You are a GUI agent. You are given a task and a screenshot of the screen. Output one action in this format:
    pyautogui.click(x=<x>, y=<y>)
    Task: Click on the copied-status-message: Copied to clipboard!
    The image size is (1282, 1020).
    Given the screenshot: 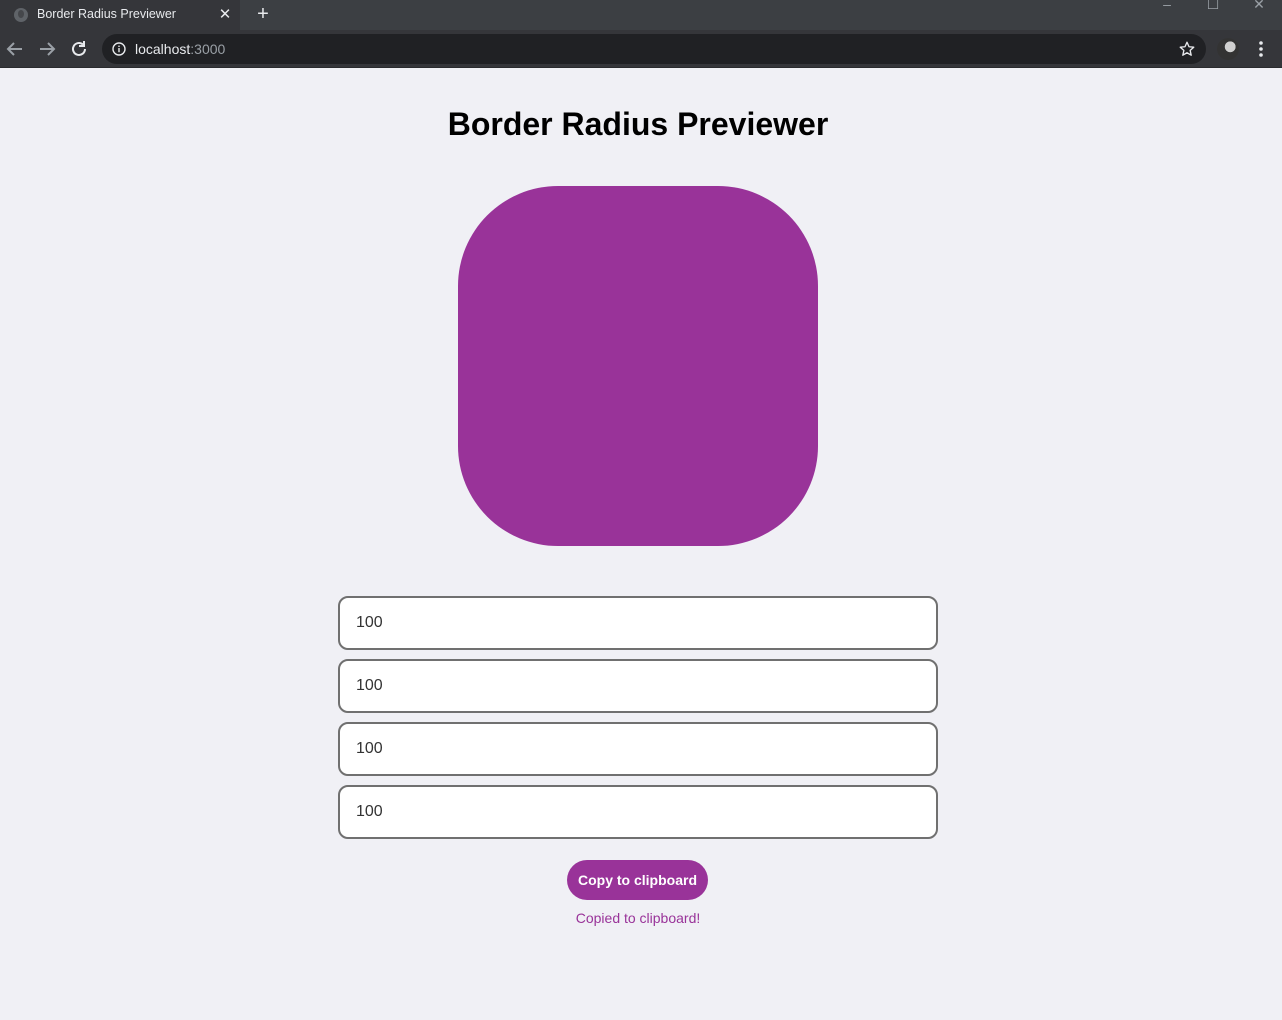 What is the action you would take?
    pyautogui.click(x=638, y=918)
    